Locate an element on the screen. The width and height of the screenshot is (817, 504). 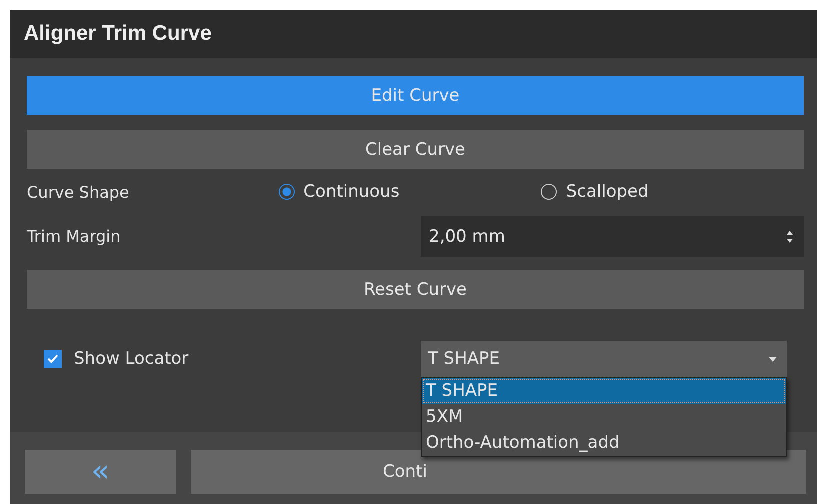
edit-curve-button: Edit Curve is located at coordinates (415, 95).